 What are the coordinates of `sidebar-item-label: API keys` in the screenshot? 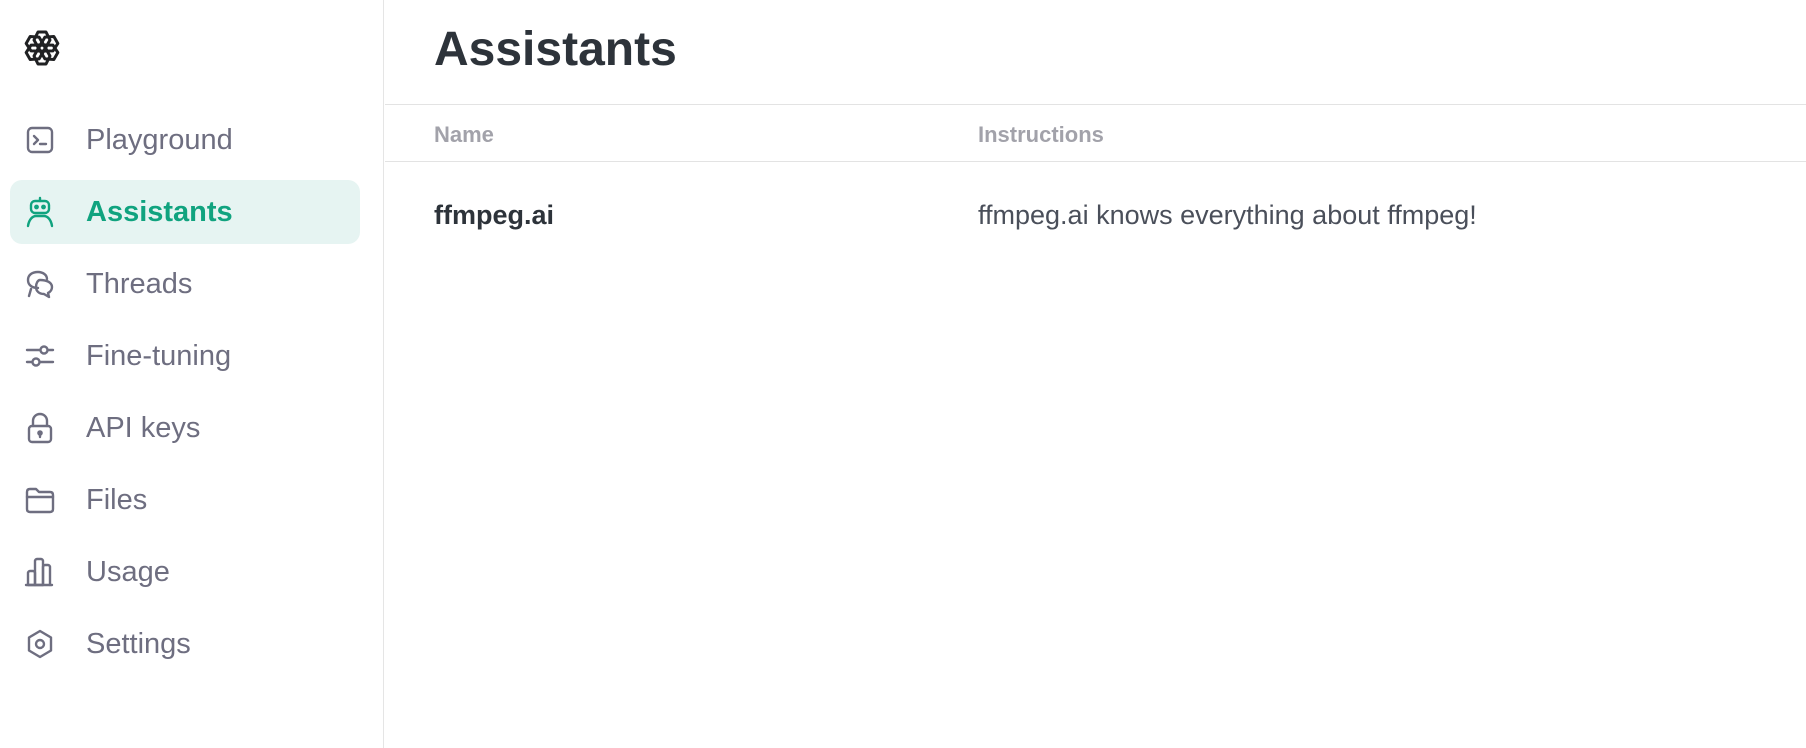 It's located at (143, 428).